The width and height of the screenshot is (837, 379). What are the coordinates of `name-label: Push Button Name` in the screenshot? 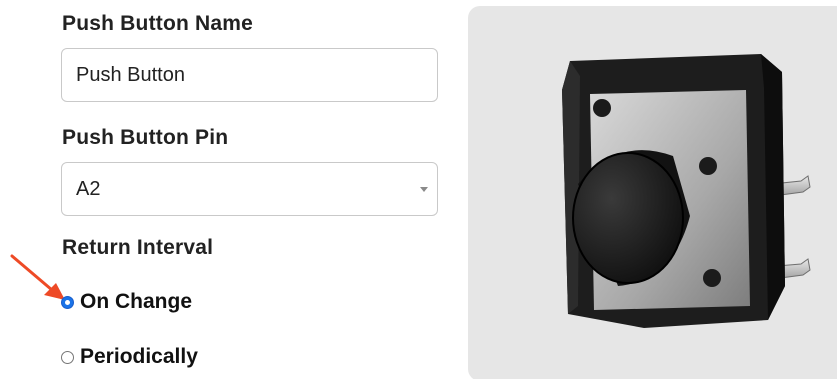 It's located at (158, 23).